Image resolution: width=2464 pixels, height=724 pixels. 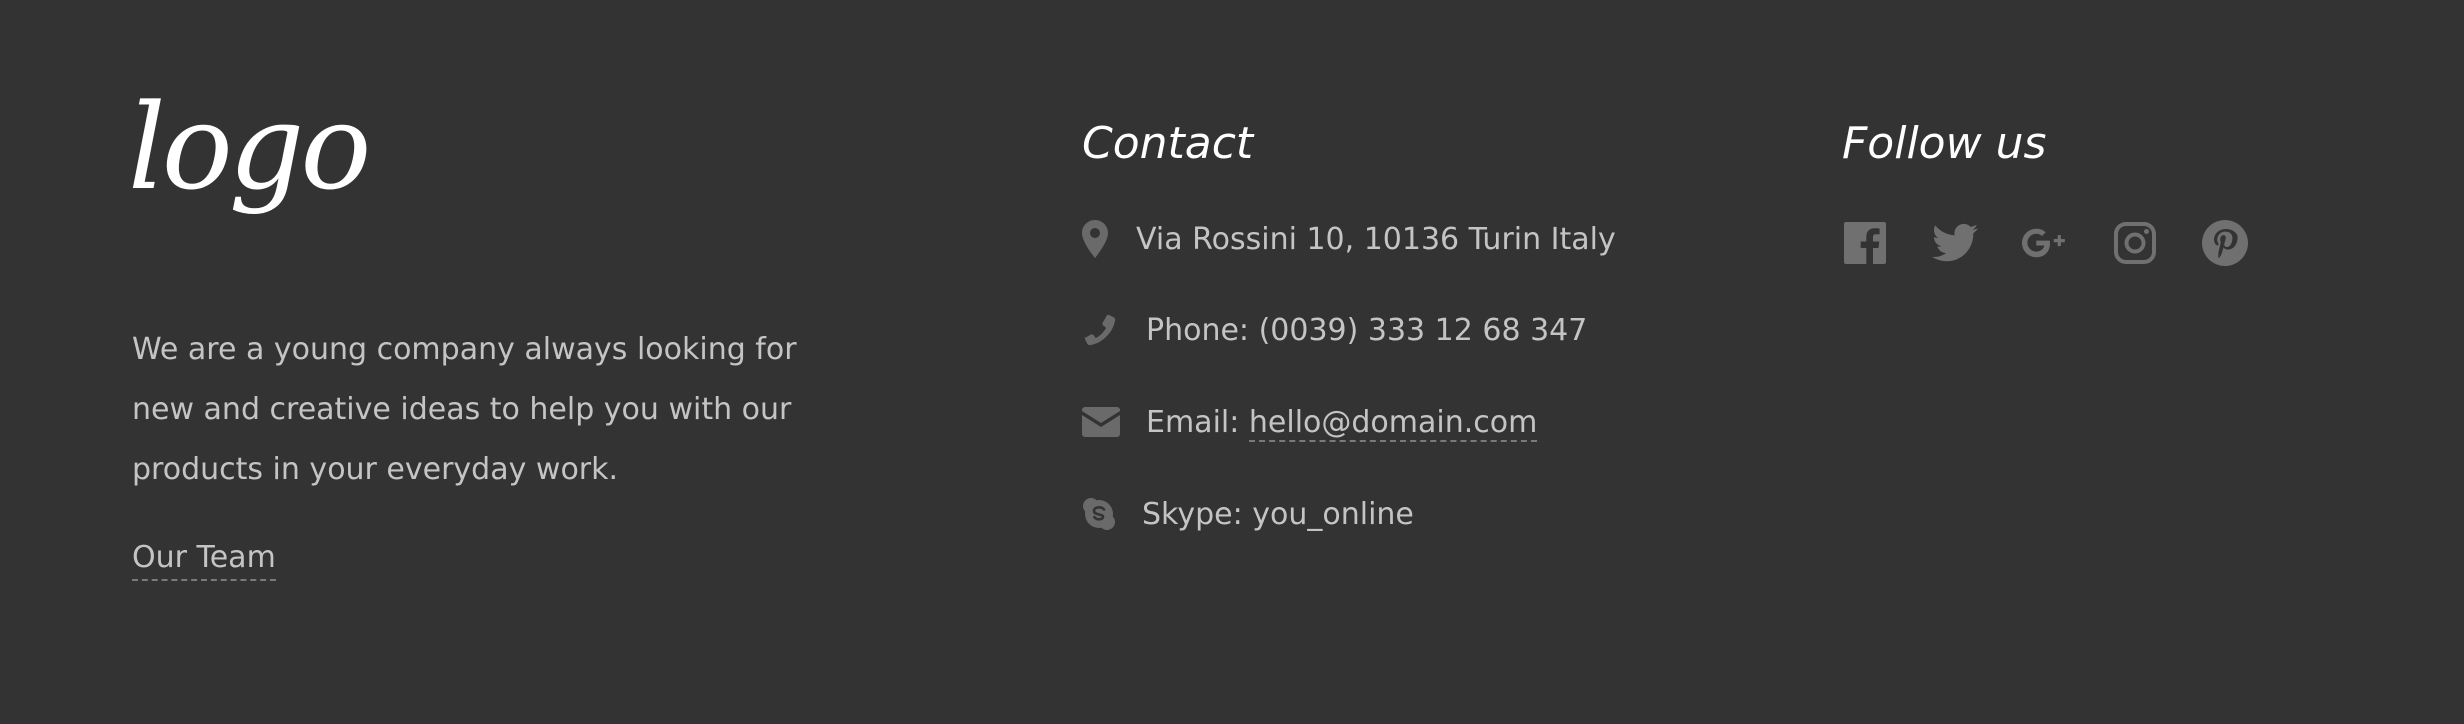 What do you see at coordinates (1955, 243) in the screenshot?
I see `twitter-icon` at bounding box center [1955, 243].